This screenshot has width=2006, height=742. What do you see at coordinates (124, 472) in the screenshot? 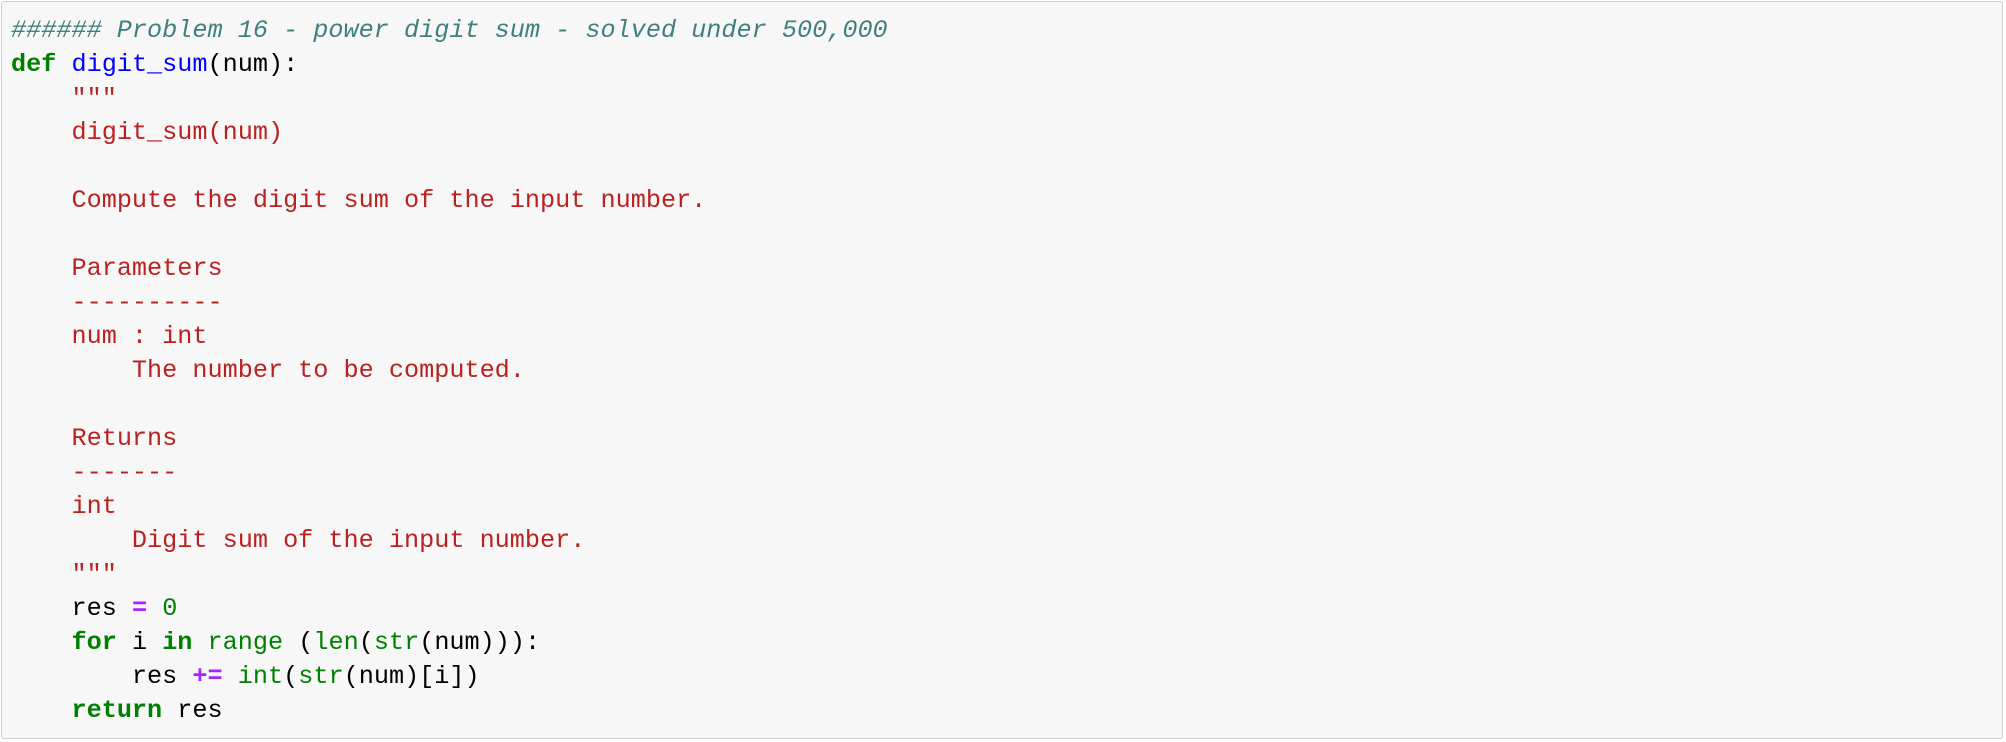
I see `docstring-returns-underline: -------` at bounding box center [124, 472].